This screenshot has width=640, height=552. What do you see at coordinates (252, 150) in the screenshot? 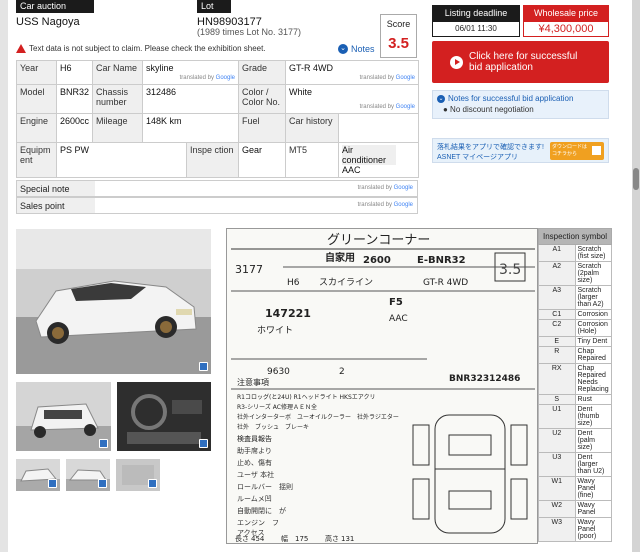
I see `gear-key: Gear` at bounding box center [252, 150].